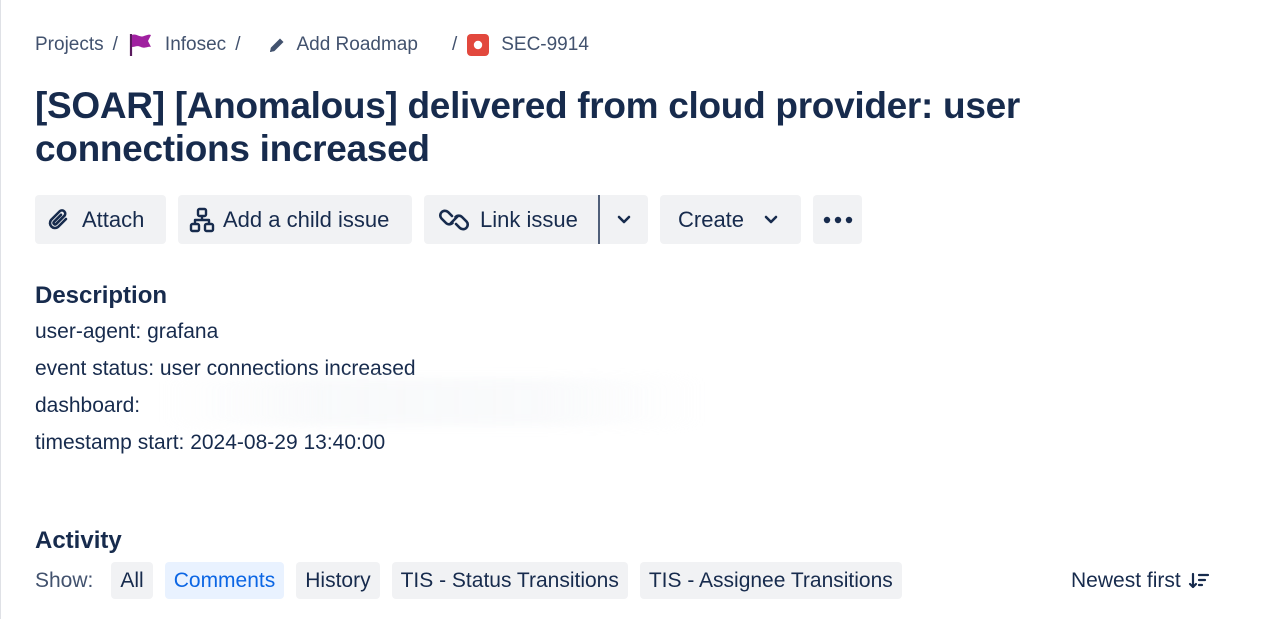 This screenshot has height=619, width=1280. What do you see at coordinates (64, 580) in the screenshot?
I see `show-label: Show:` at bounding box center [64, 580].